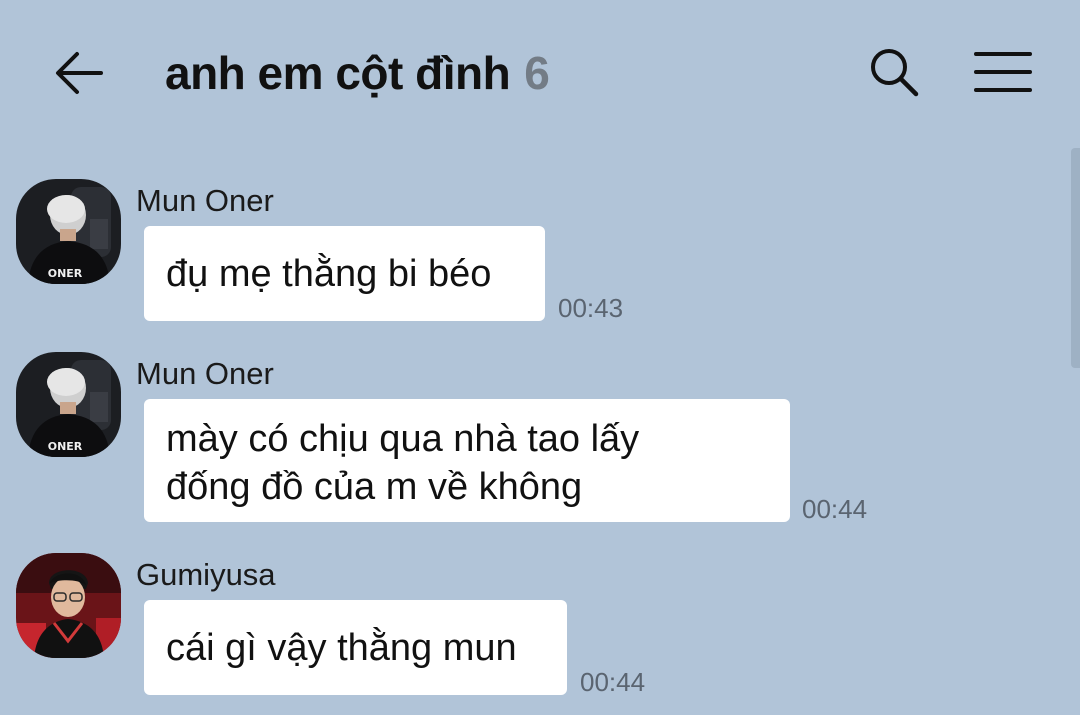  Describe the element at coordinates (206, 574) in the screenshot. I see `sender-name: Gumiyusa` at that location.